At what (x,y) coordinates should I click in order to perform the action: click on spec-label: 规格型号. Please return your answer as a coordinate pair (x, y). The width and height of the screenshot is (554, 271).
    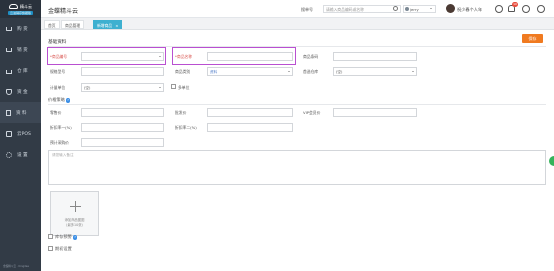
    Looking at the image, I should click on (58, 71).